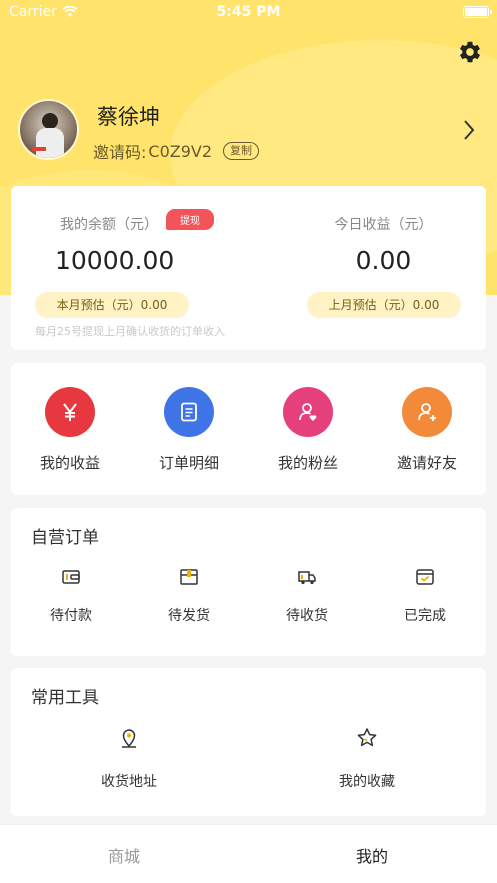 The width and height of the screenshot is (497, 883). I want to click on profile-header: 蔡徐坤 邀请码: C0Z9V2 复制, so click(253, 131).